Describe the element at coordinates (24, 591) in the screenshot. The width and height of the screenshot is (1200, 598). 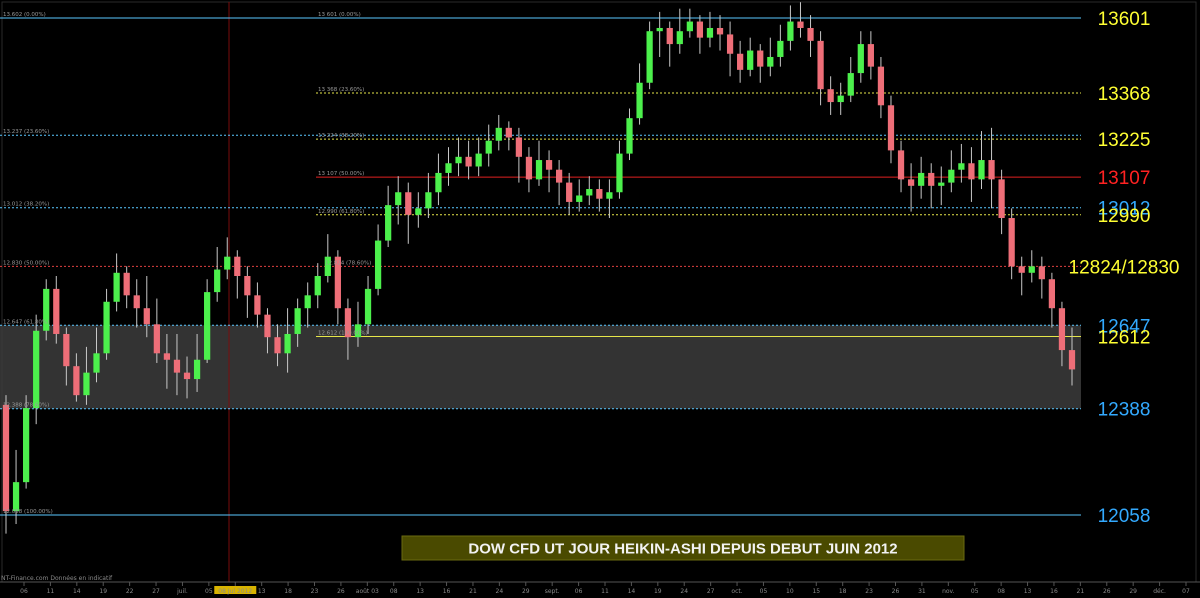
I see `x-tick-label: 06` at that location.